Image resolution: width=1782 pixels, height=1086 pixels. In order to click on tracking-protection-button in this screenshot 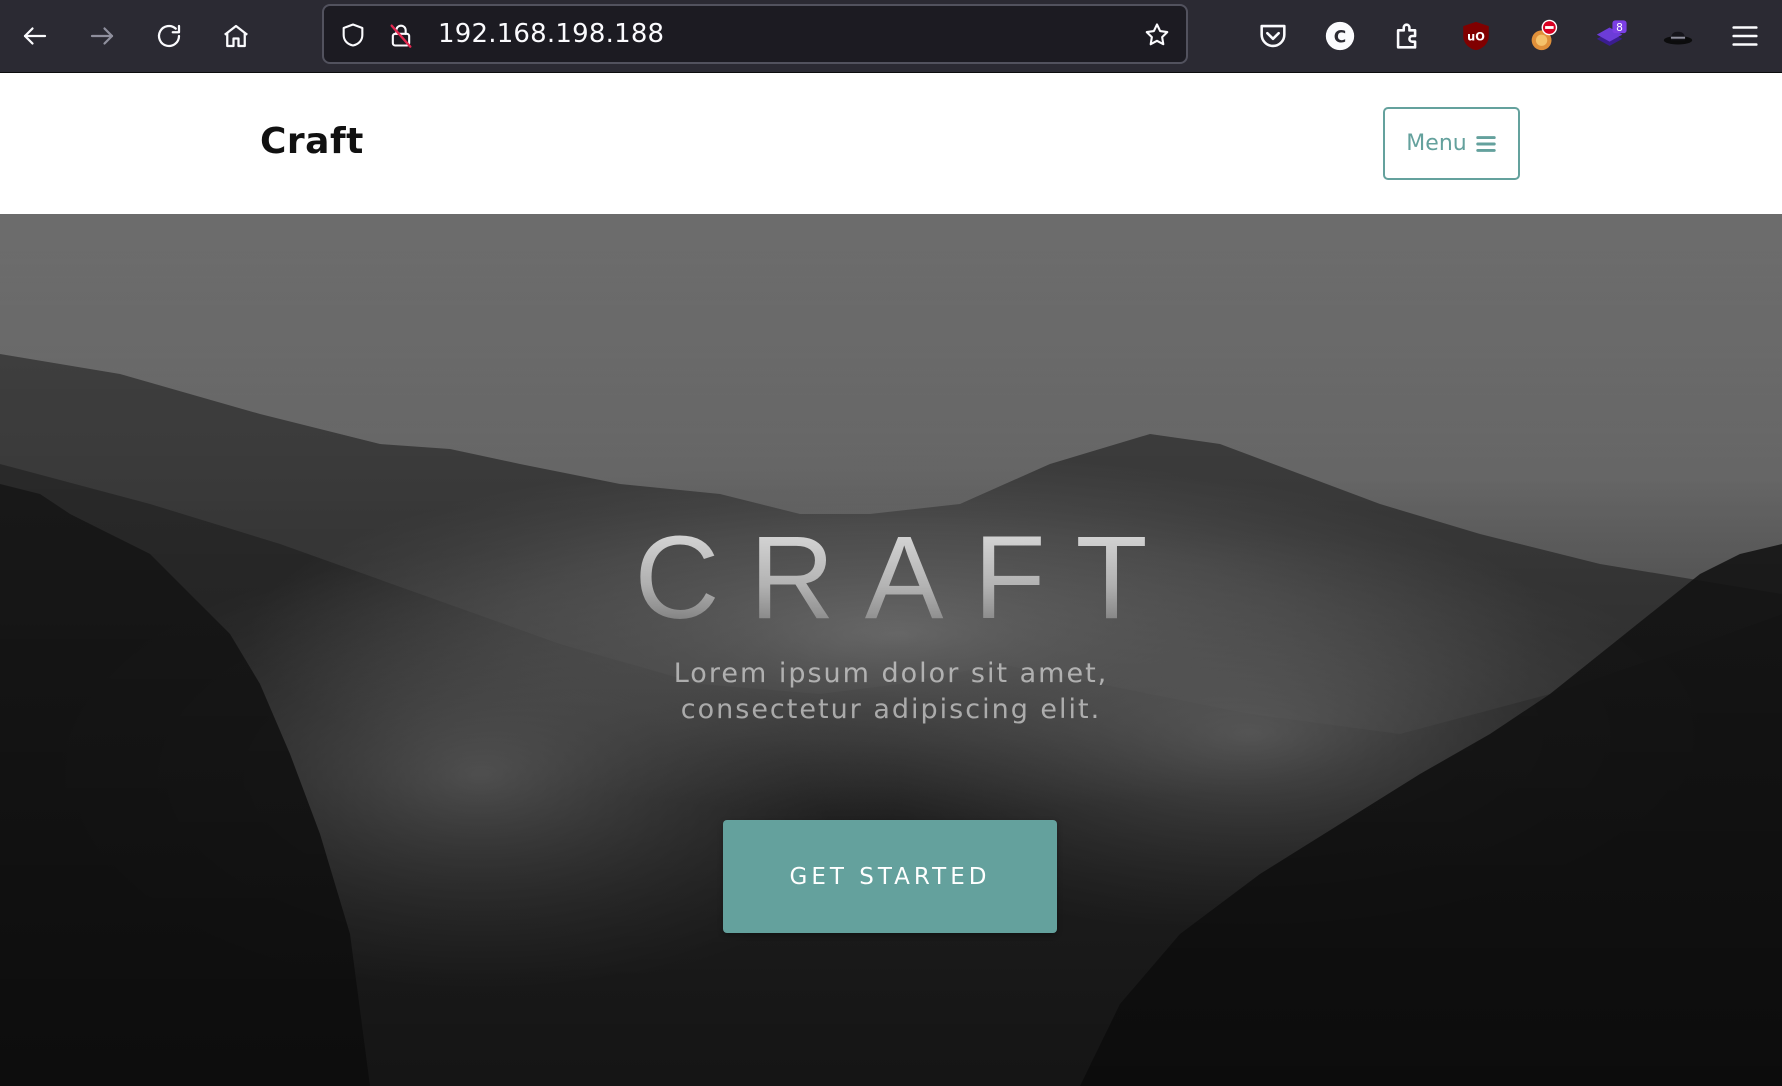, I will do `click(353, 35)`.